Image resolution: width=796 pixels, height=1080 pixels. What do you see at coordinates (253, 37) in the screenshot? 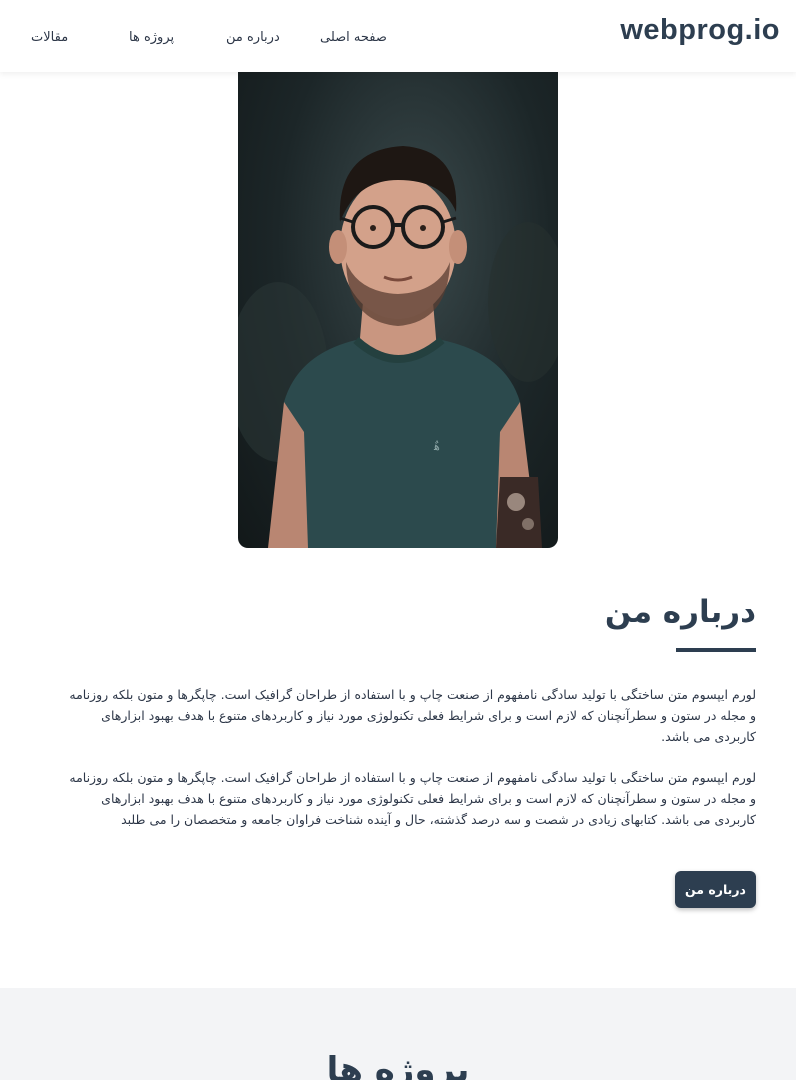
I see `nav-about: درباره من` at bounding box center [253, 37].